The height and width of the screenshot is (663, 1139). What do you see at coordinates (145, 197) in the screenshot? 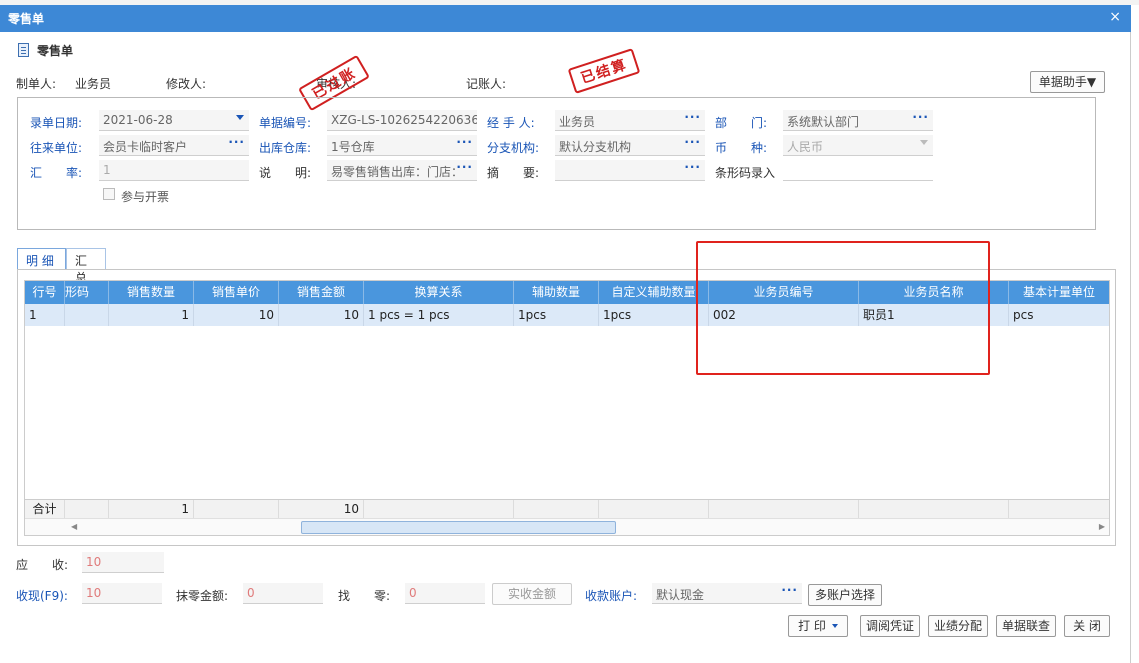
I see `invoice-checkbox-label: 参与开票` at bounding box center [145, 197].